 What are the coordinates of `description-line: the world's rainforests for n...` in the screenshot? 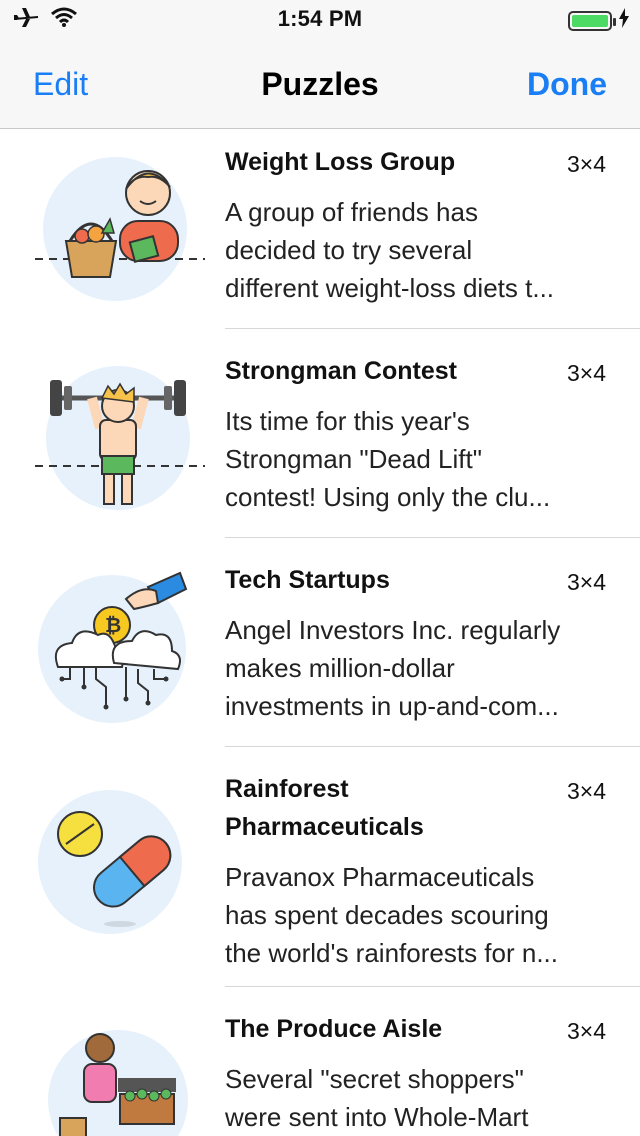 It's located at (391, 953).